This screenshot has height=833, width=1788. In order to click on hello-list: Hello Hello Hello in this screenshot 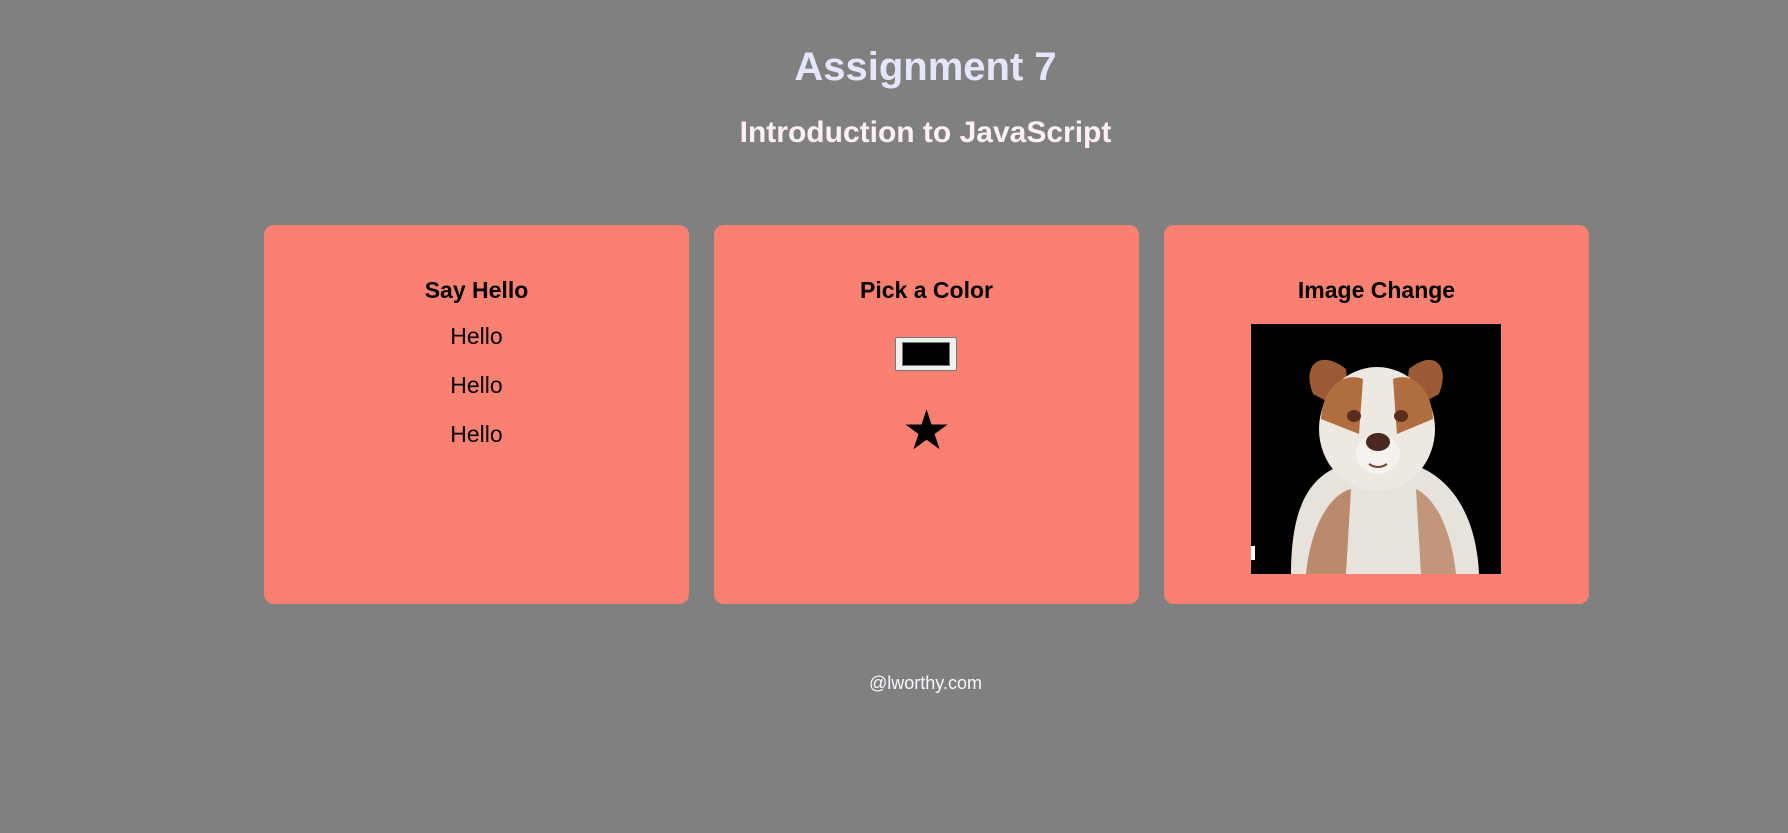, I will do `click(476, 395)`.